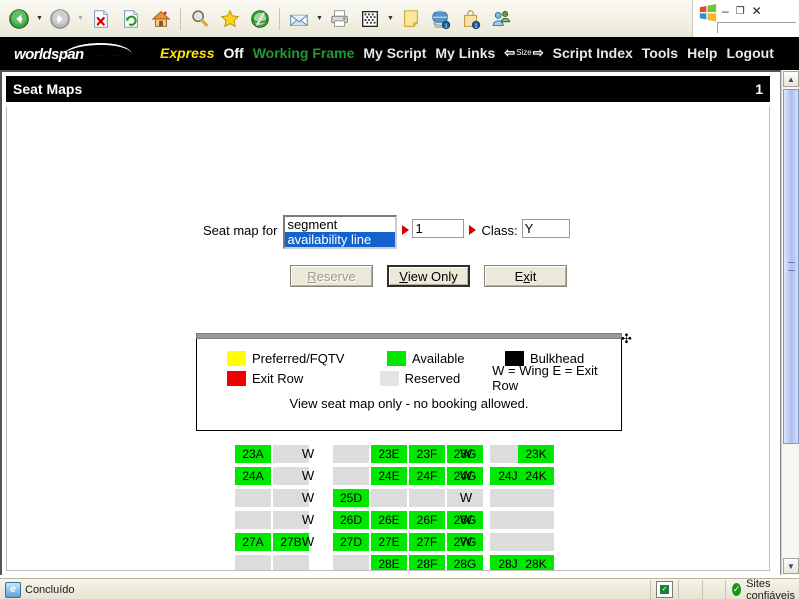  I want to click on seat-map-source-listbox: segment availability line, so click(340, 232).